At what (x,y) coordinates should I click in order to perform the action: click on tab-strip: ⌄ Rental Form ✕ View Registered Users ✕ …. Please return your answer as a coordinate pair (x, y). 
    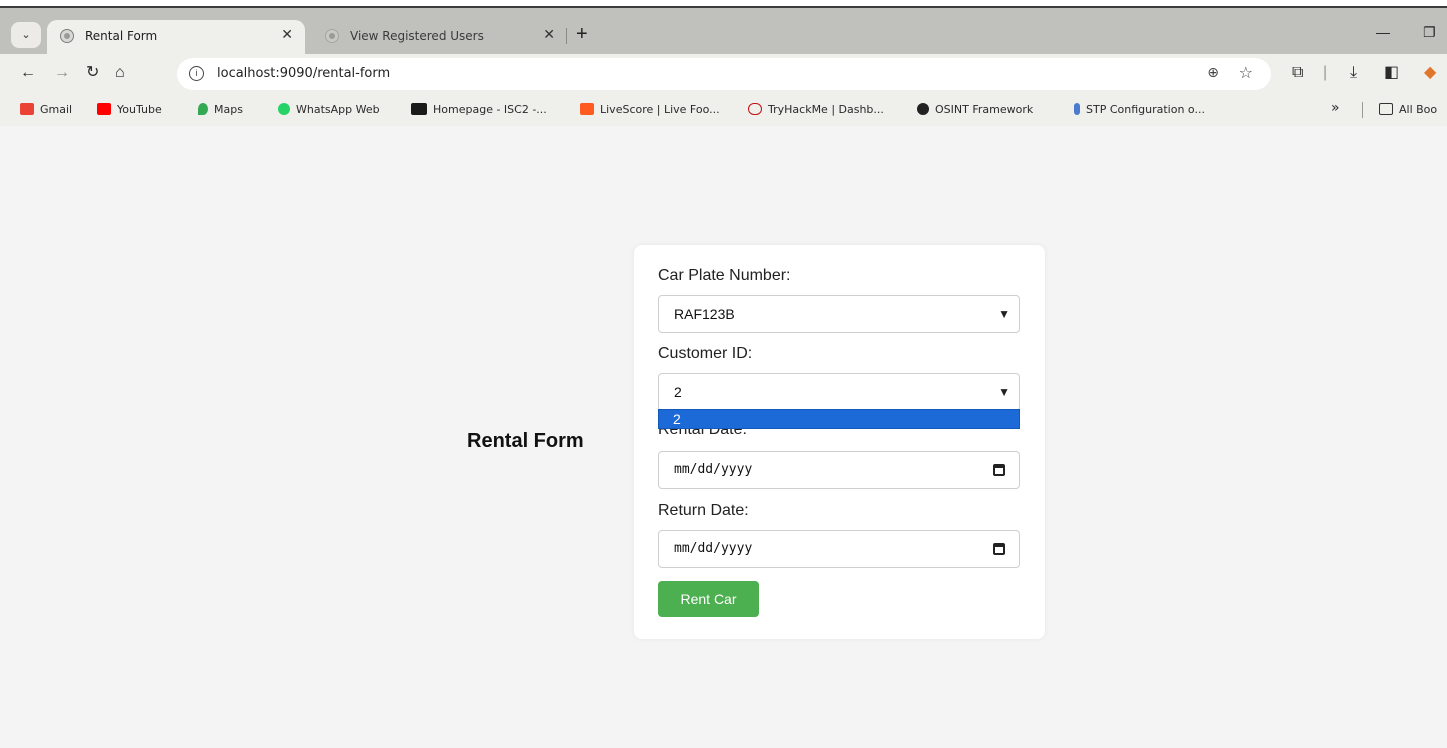
    Looking at the image, I should click on (723, 31).